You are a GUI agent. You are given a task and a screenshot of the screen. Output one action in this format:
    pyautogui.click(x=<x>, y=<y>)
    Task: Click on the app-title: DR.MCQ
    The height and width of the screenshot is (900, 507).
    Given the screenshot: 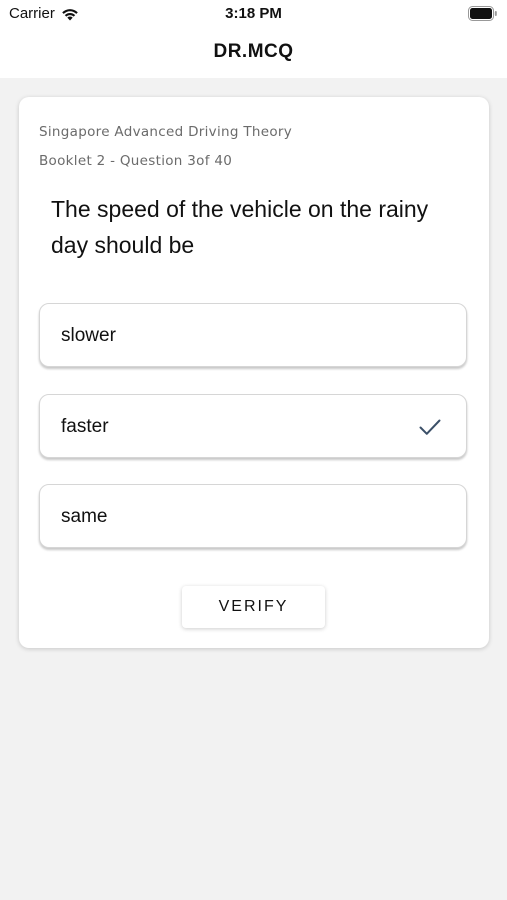 What is the action you would take?
    pyautogui.click(x=253, y=51)
    